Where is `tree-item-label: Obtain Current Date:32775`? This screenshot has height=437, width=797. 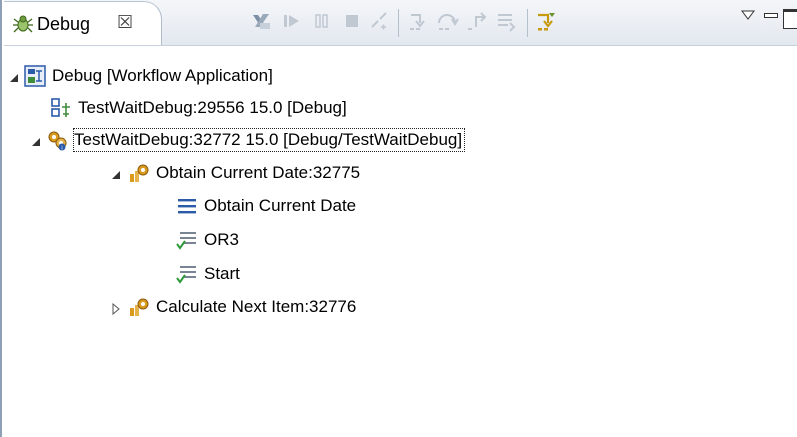 tree-item-label: Obtain Current Date:32775 is located at coordinates (258, 172).